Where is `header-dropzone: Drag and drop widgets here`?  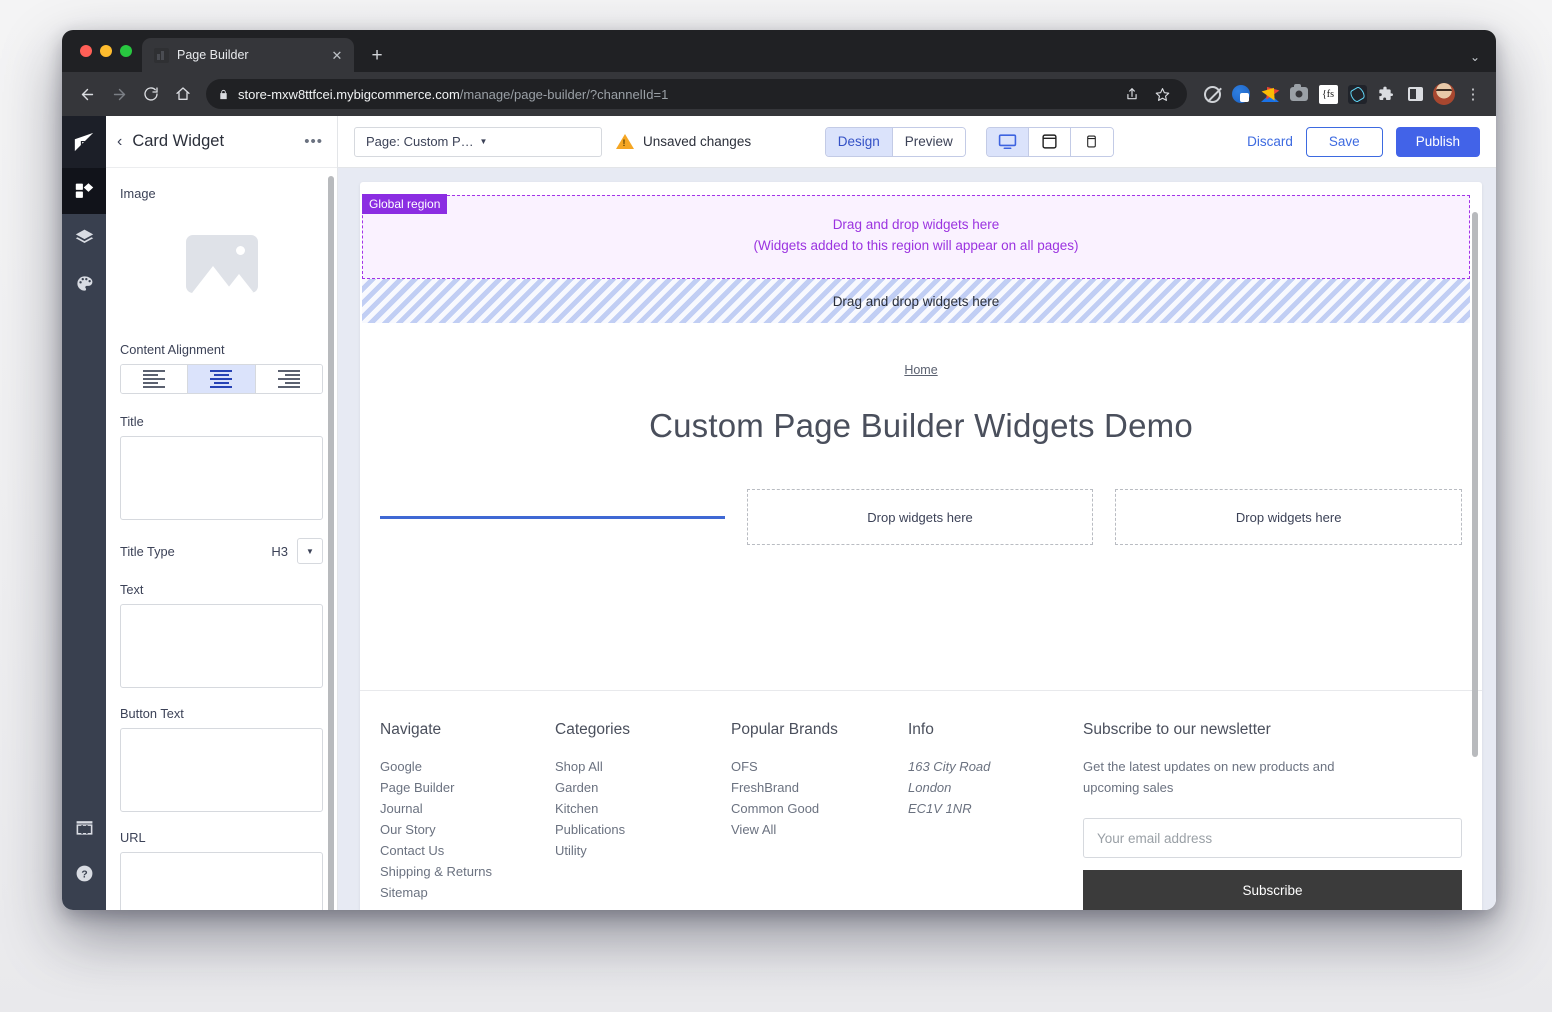 header-dropzone: Drag and drop widgets here is located at coordinates (916, 301).